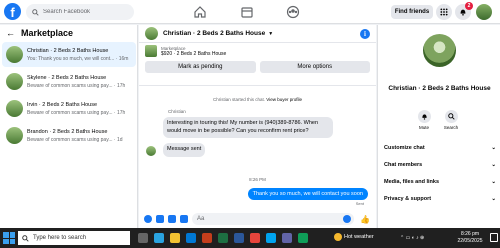 Image resolution: width=500 pixels, height=248 pixels. I want to click on menu-button, so click(444, 12).